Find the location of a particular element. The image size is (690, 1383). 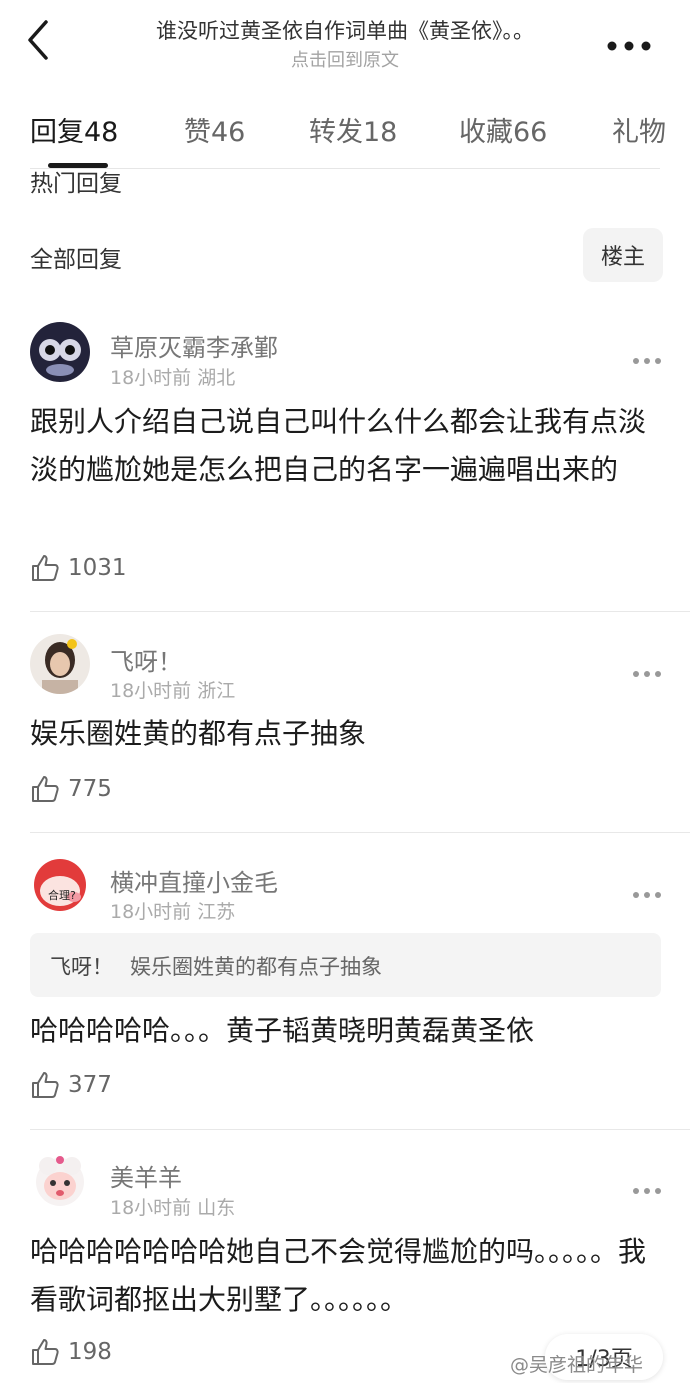

like-button: 377 is located at coordinates (71, 1085).